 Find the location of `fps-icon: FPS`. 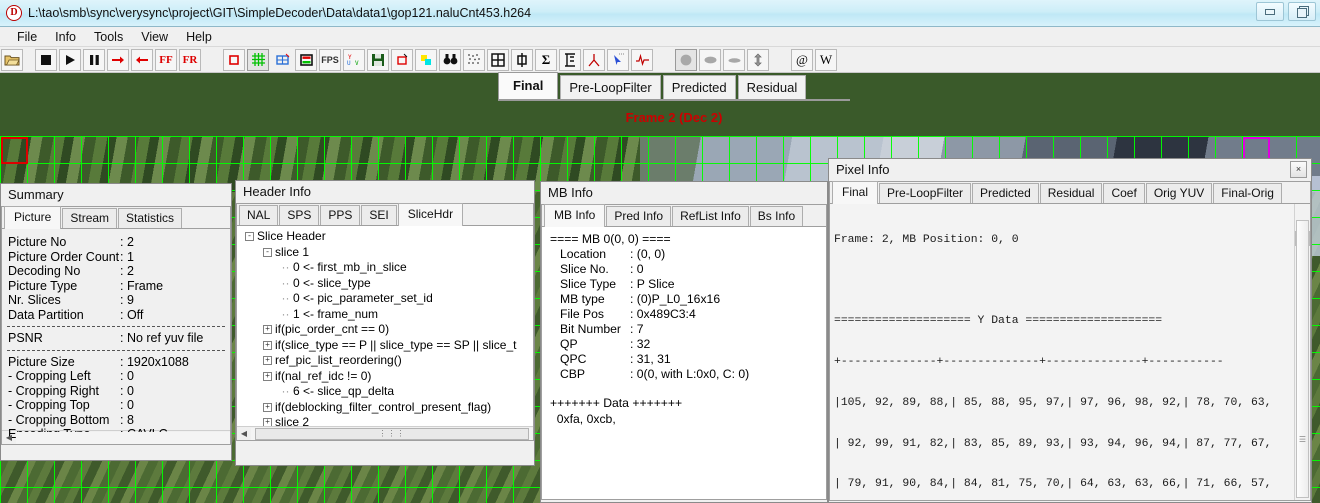

fps-icon: FPS is located at coordinates (330, 59).